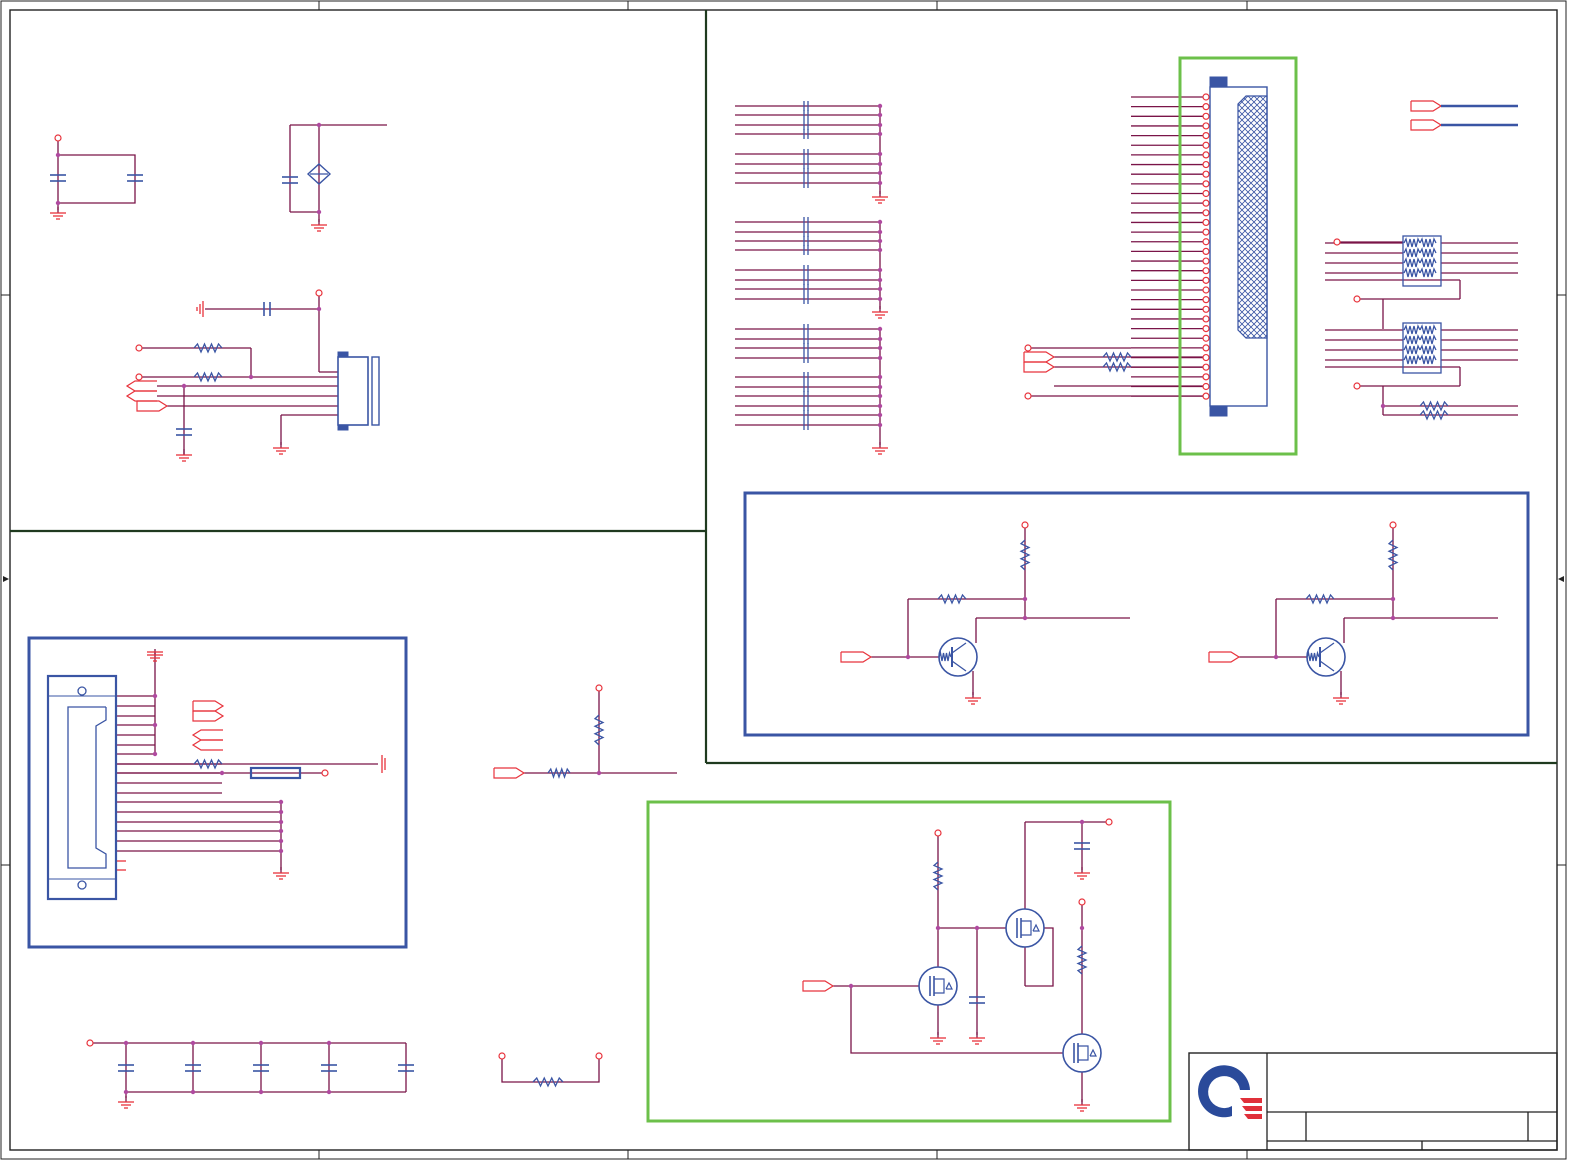  What do you see at coordinates (82, 691) in the screenshot?
I see `mounting-hole` at bounding box center [82, 691].